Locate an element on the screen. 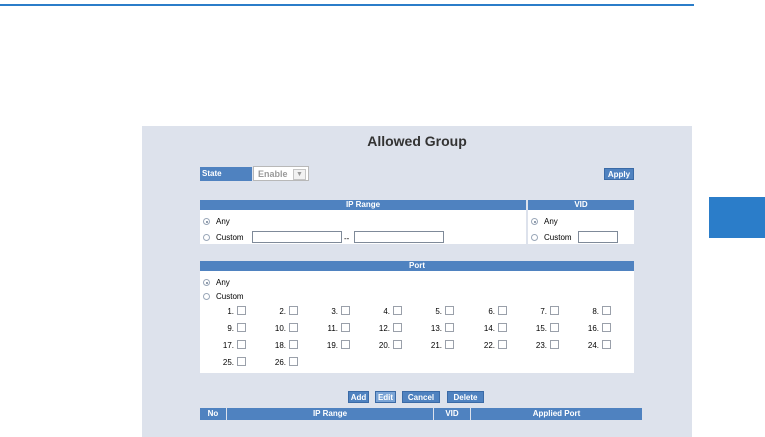 Image resolution: width=765 pixels, height=437 pixels. port-item: 19. is located at coordinates (333, 345).